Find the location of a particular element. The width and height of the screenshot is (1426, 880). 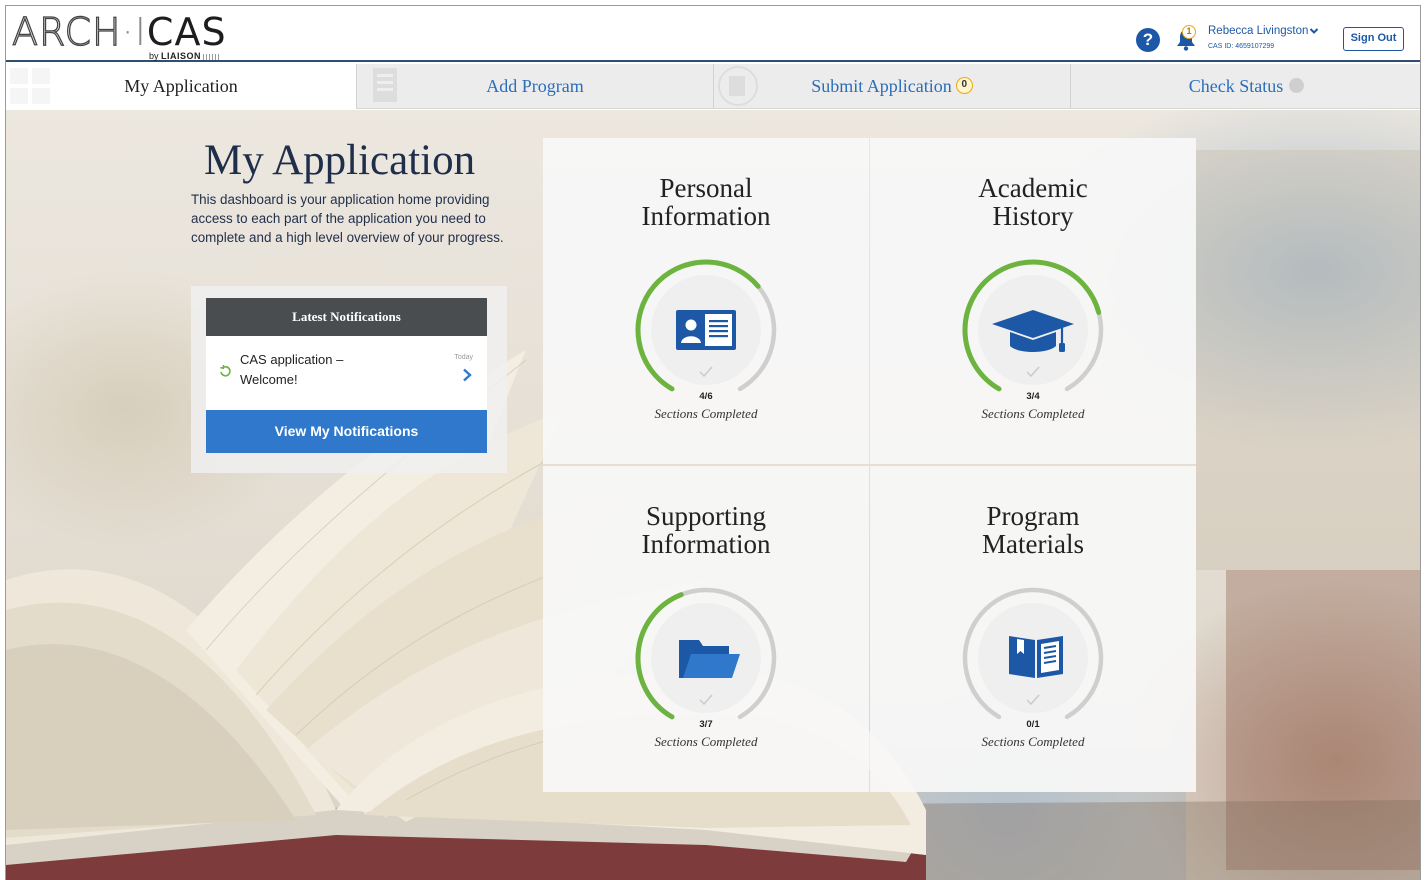

tile-title-line1: Academic is located at coordinates (1033, 188).